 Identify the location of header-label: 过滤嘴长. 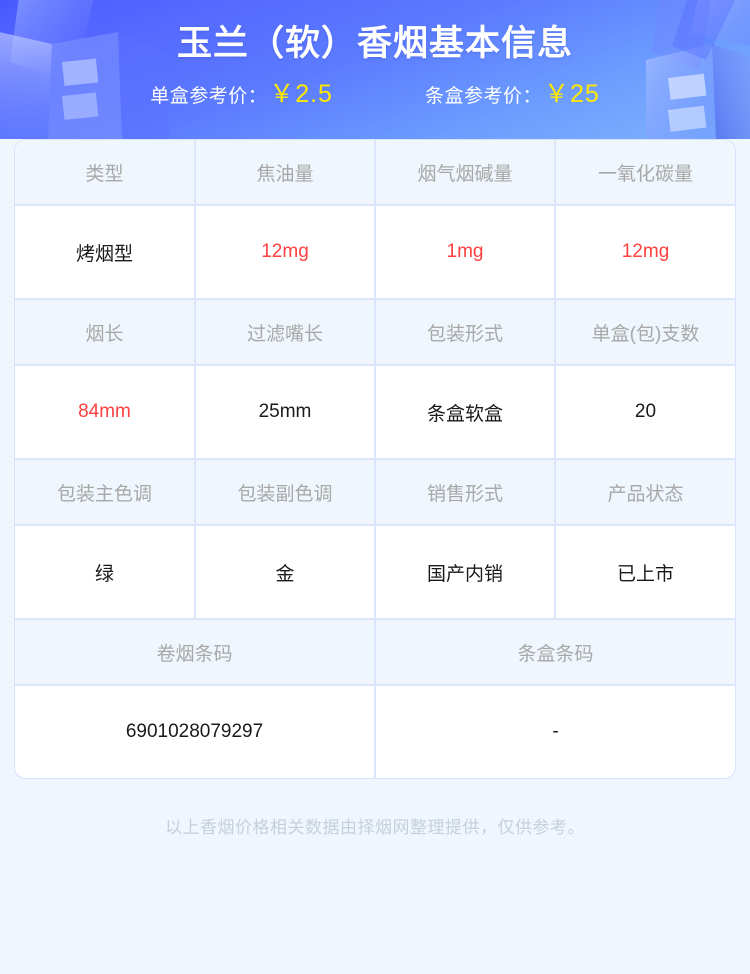
(284, 334).